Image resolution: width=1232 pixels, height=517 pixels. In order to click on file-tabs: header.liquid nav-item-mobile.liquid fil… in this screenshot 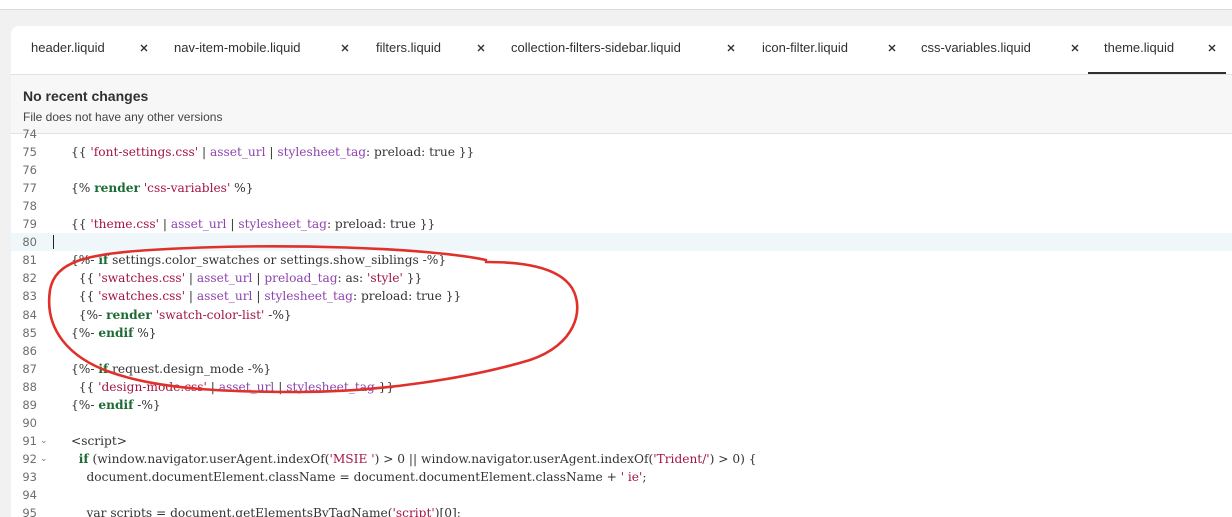, I will do `click(621, 50)`.